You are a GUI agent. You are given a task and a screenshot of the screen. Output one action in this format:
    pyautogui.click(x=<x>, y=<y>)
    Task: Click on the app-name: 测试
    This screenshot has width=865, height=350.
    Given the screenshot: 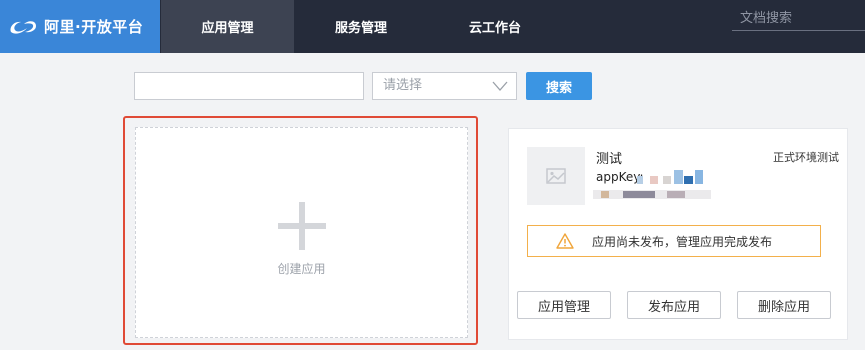 What is the action you would take?
    pyautogui.click(x=609, y=159)
    